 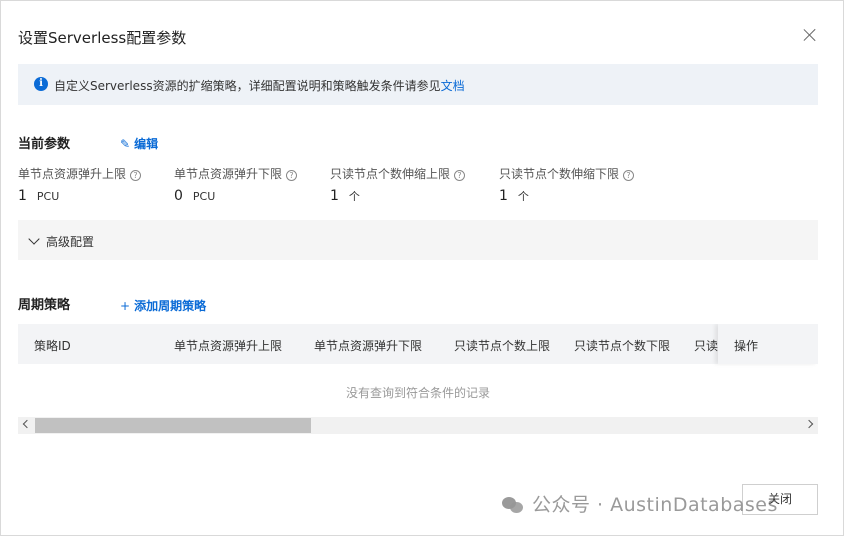 I want to click on close-icon, so click(x=810, y=35).